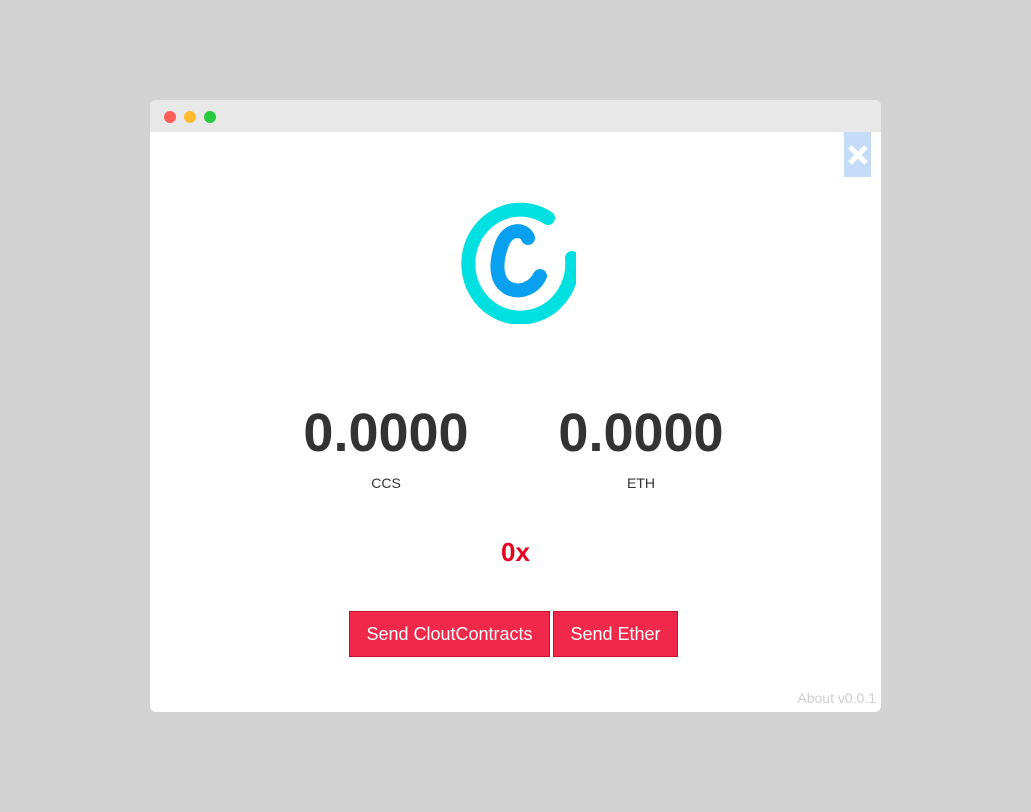 This screenshot has width=1031, height=812. What do you see at coordinates (515, 116) in the screenshot?
I see `title-bar` at bounding box center [515, 116].